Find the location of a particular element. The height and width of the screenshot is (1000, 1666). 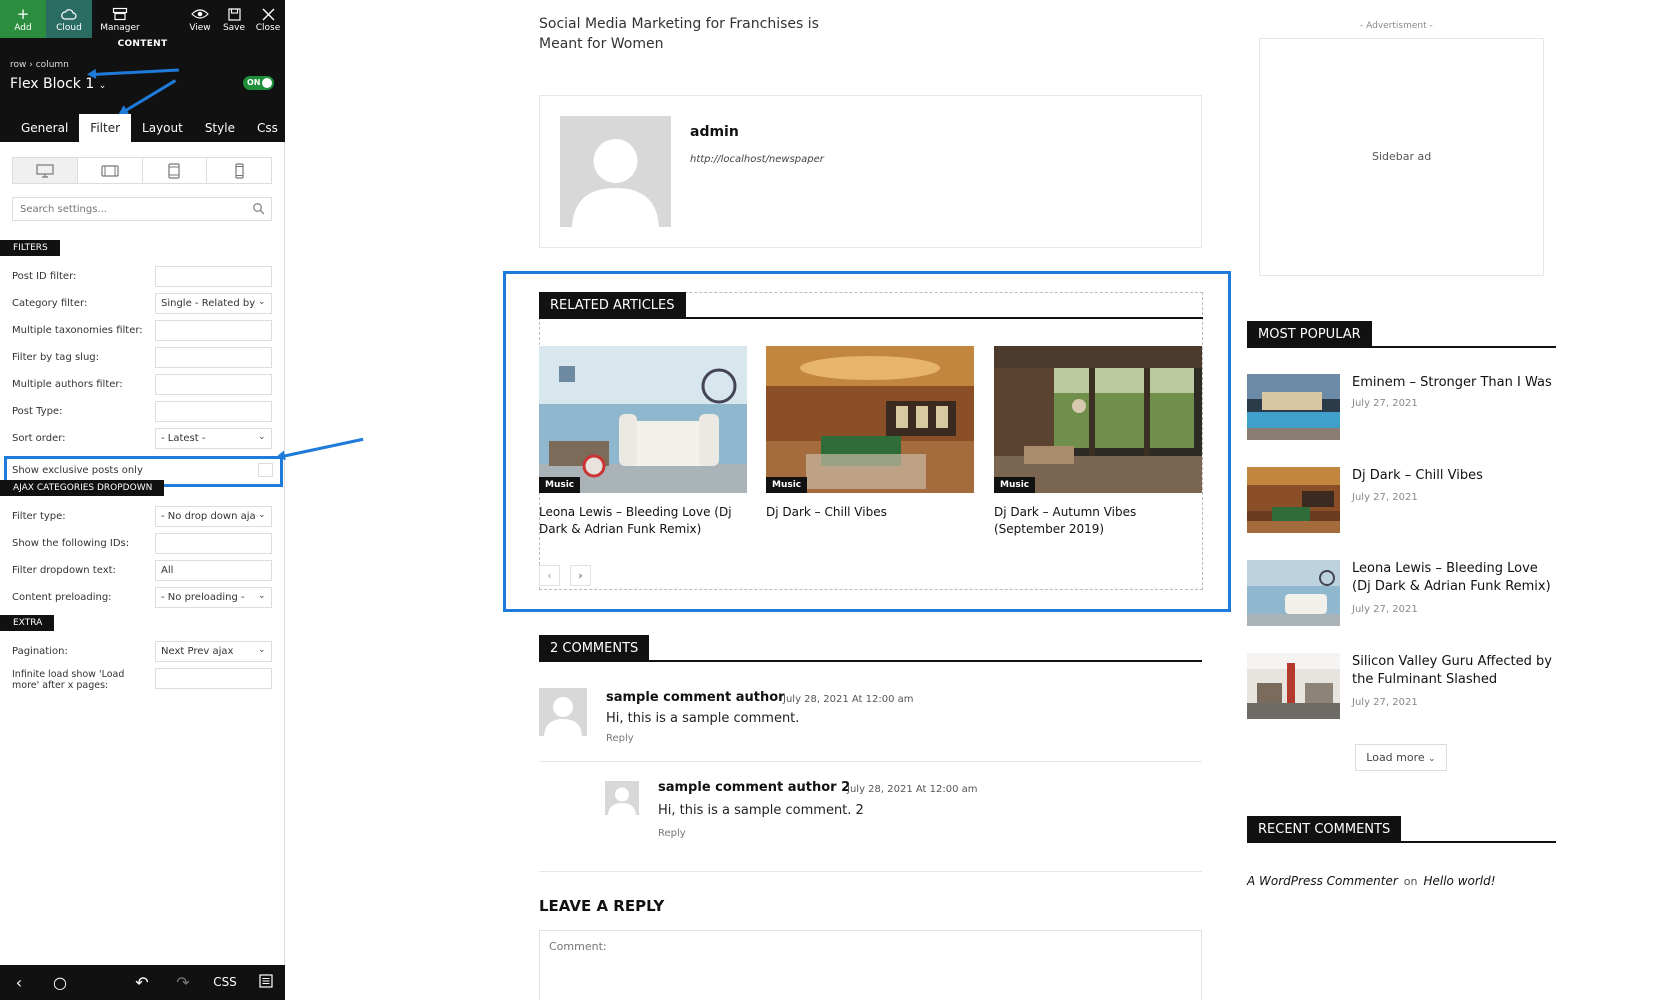

save-button: Save is located at coordinates (234, 19).